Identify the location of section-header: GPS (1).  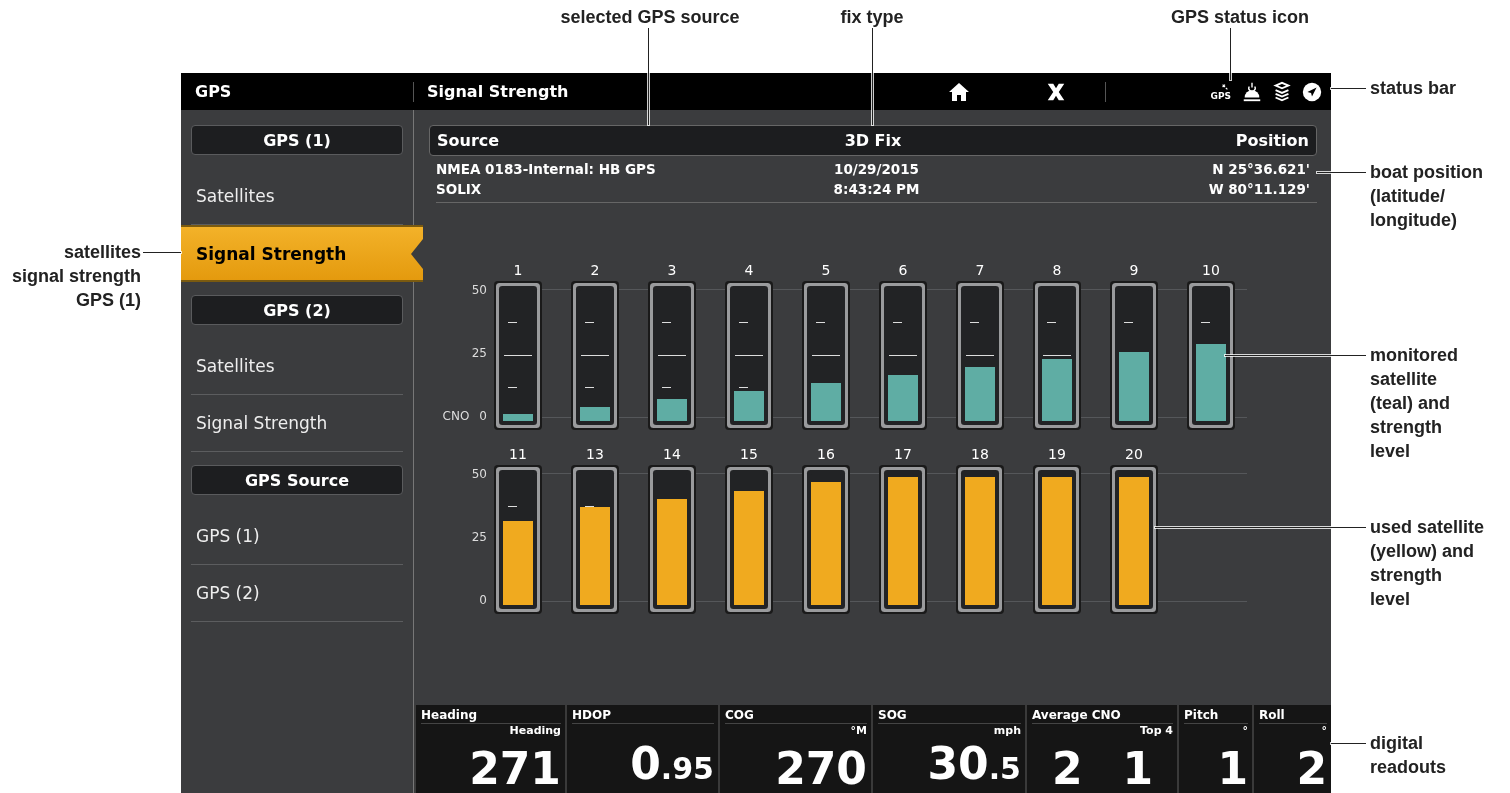
(297, 140).